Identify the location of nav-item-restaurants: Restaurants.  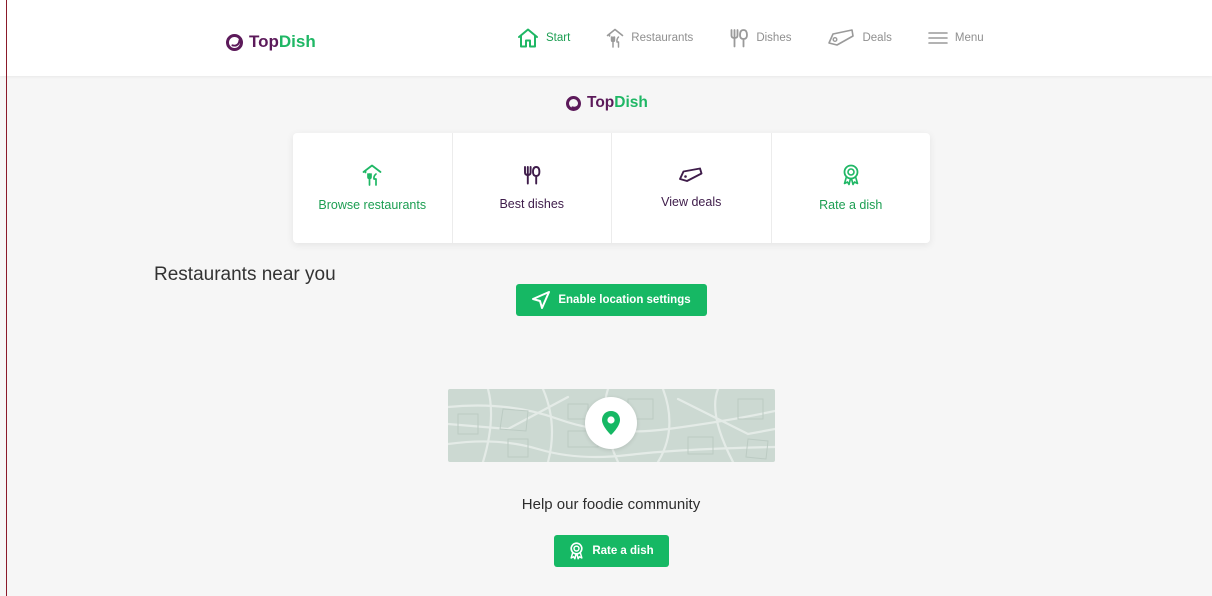
(649, 38).